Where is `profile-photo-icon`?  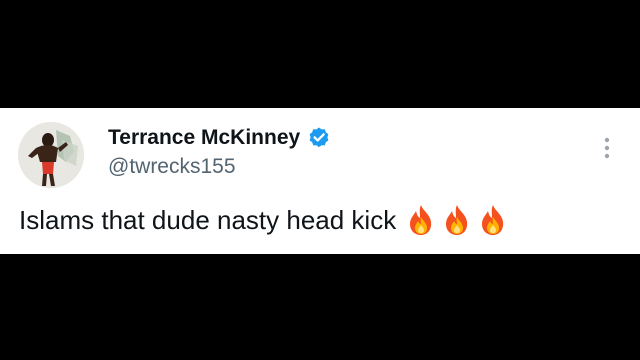 profile-photo-icon is located at coordinates (51, 155).